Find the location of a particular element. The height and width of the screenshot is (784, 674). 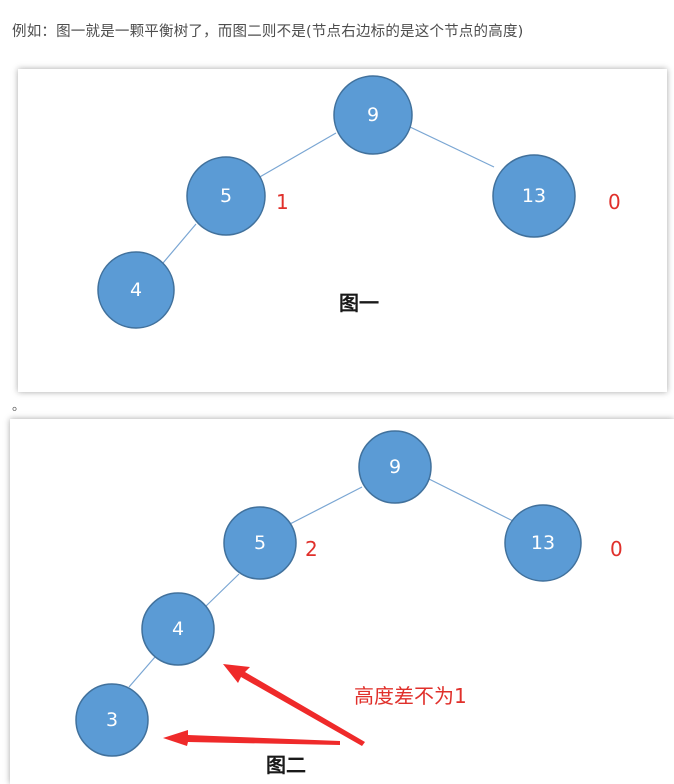

figure-1-caption: 图一 is located at coordinates (359, 303).